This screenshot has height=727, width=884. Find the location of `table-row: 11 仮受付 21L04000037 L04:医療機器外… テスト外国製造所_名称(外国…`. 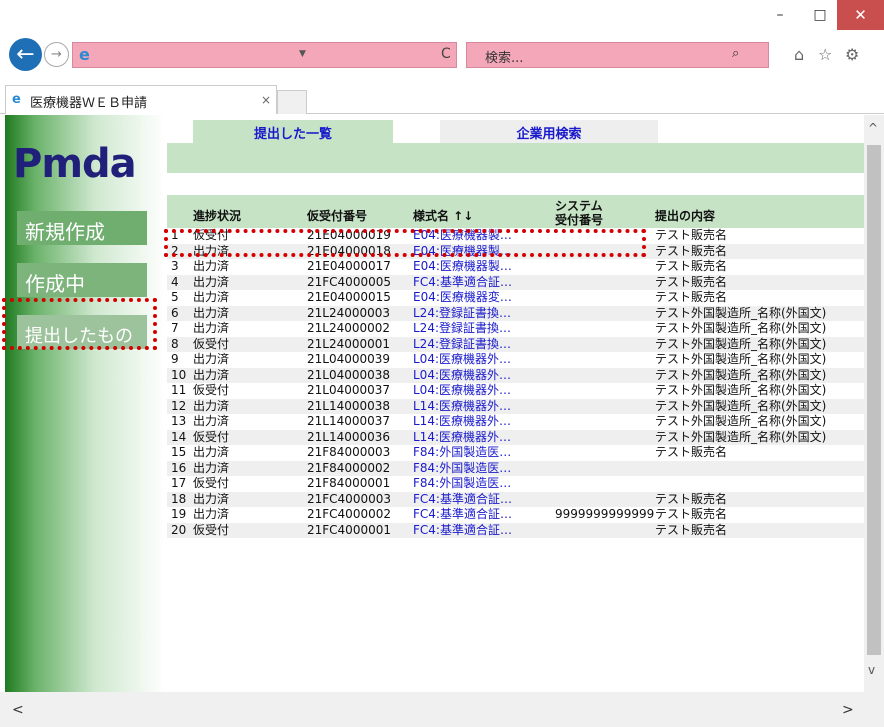

table-row: 11 仮受付 21L04000037 L04:医療機器外… テスト外国製造所_名称(外国… is located at coordinates (515, 391).